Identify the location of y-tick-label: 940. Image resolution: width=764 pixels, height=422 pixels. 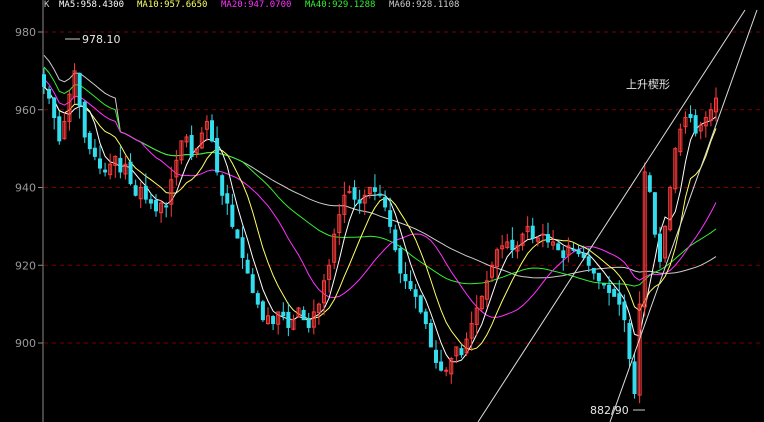
(25, 188).